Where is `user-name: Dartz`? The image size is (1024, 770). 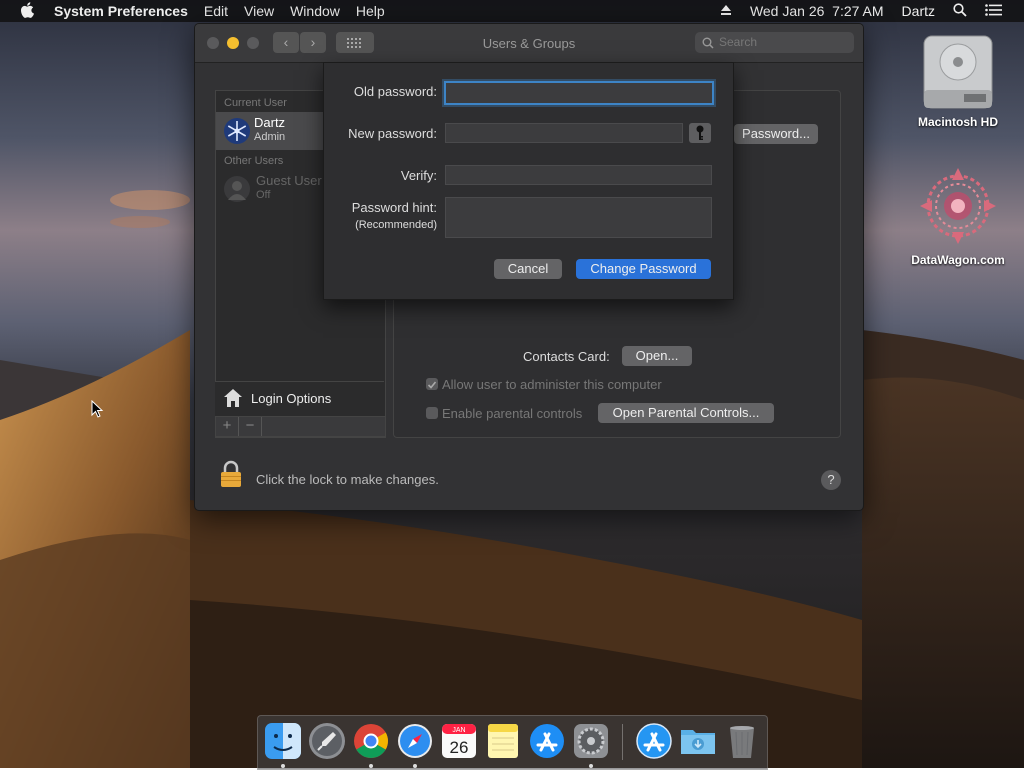
user-name: Dartz is located at coordinates (270, 122).